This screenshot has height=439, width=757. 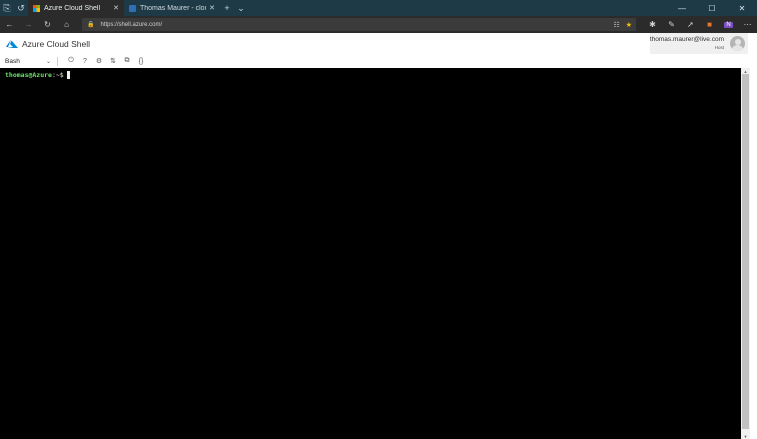 I want to click on account-tenant: Host, so click(x=719, y=47).